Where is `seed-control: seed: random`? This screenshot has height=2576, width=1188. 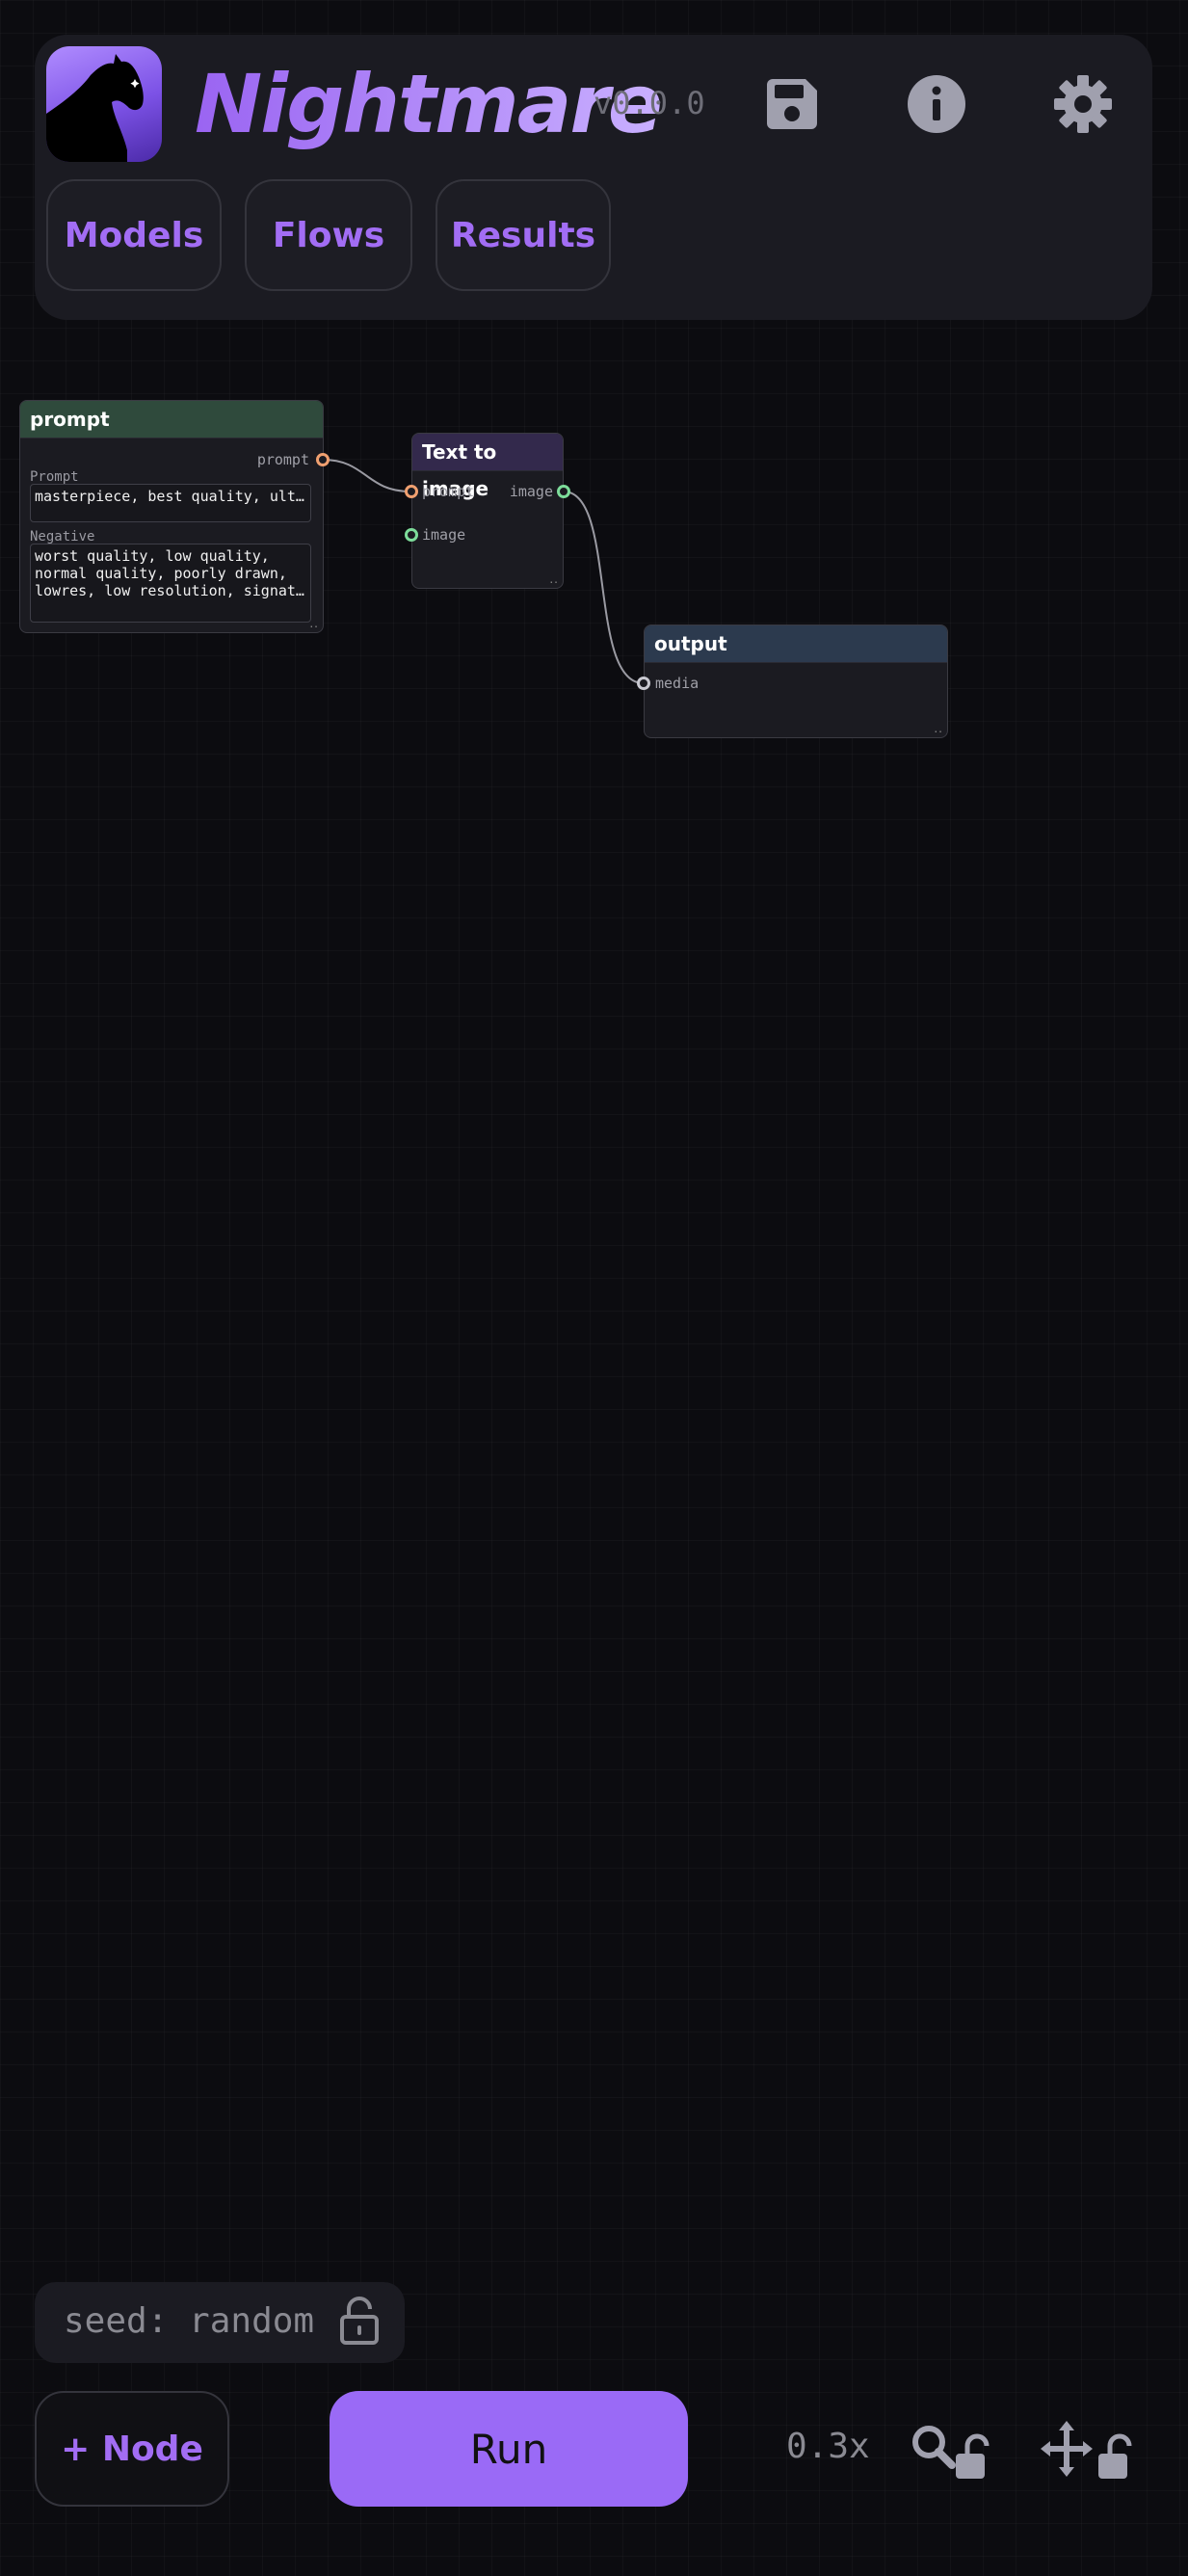 seed-control: seed: random is located at coordinates (220, 2322).